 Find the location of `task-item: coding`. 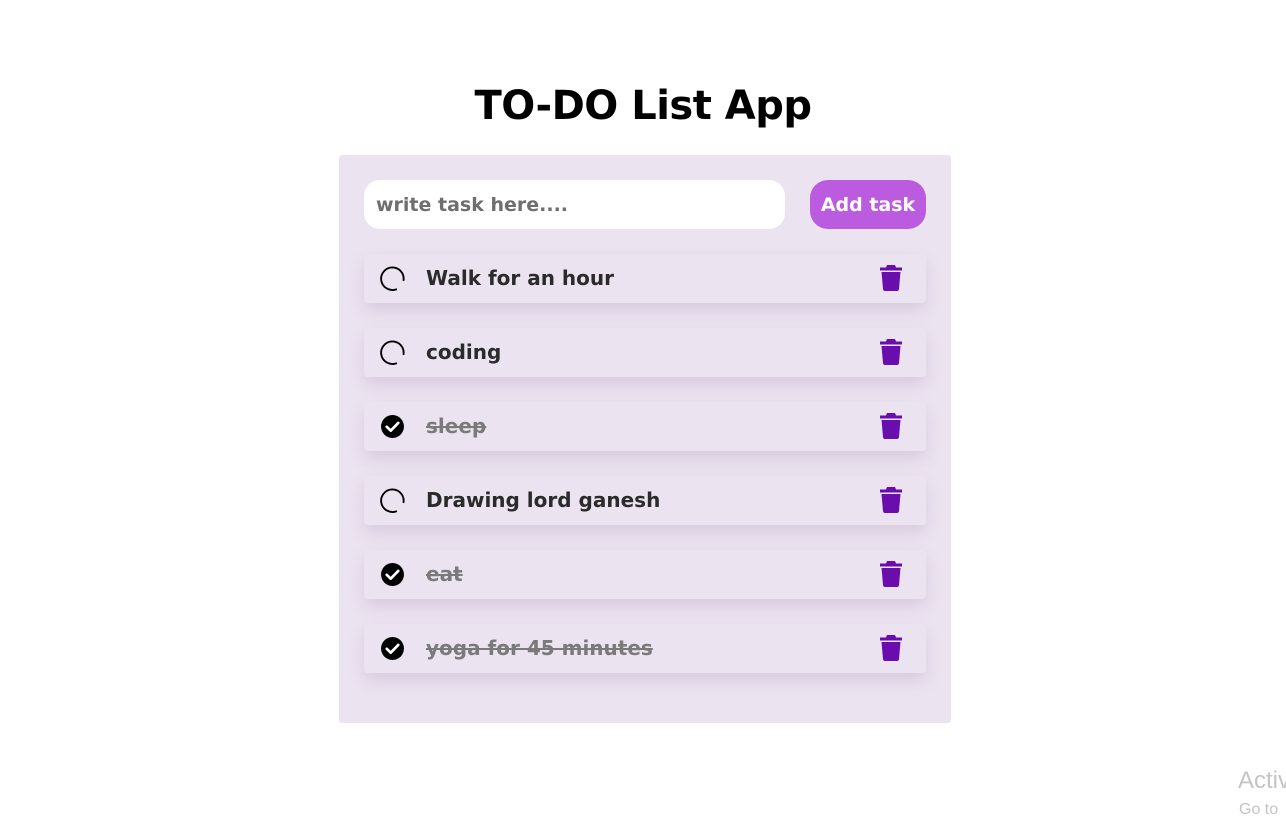

task-item: coding is located at coordinates (645, 352).